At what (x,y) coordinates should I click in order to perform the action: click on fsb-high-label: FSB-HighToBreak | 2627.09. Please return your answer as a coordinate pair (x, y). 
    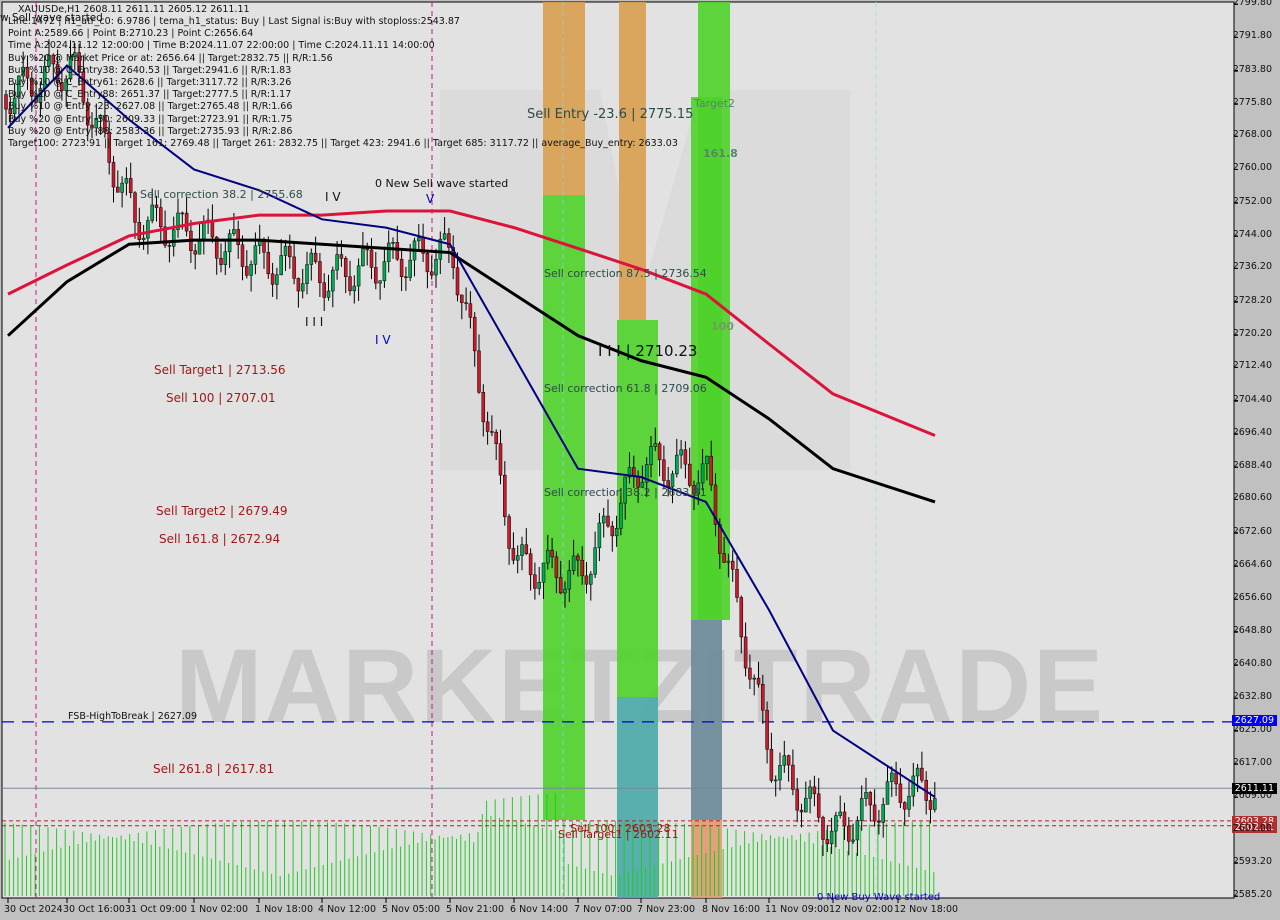
    Looking at the image, I should click on (133, 716).